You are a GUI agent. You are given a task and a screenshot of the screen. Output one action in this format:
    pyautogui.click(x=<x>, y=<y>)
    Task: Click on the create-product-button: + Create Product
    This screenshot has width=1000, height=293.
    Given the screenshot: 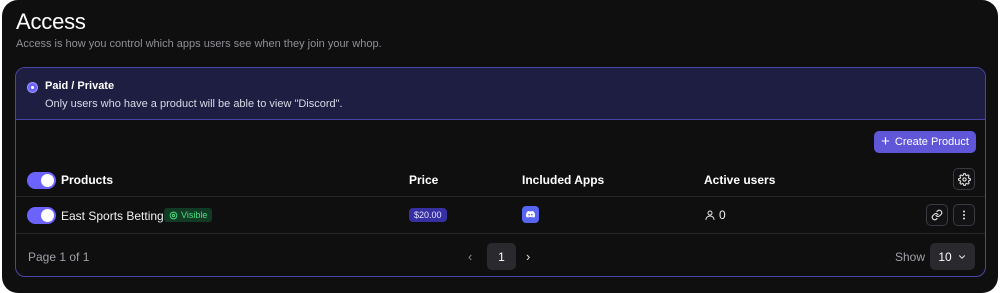 What is the action you would take?
    pyautogui.click(x=925, y=142)
    